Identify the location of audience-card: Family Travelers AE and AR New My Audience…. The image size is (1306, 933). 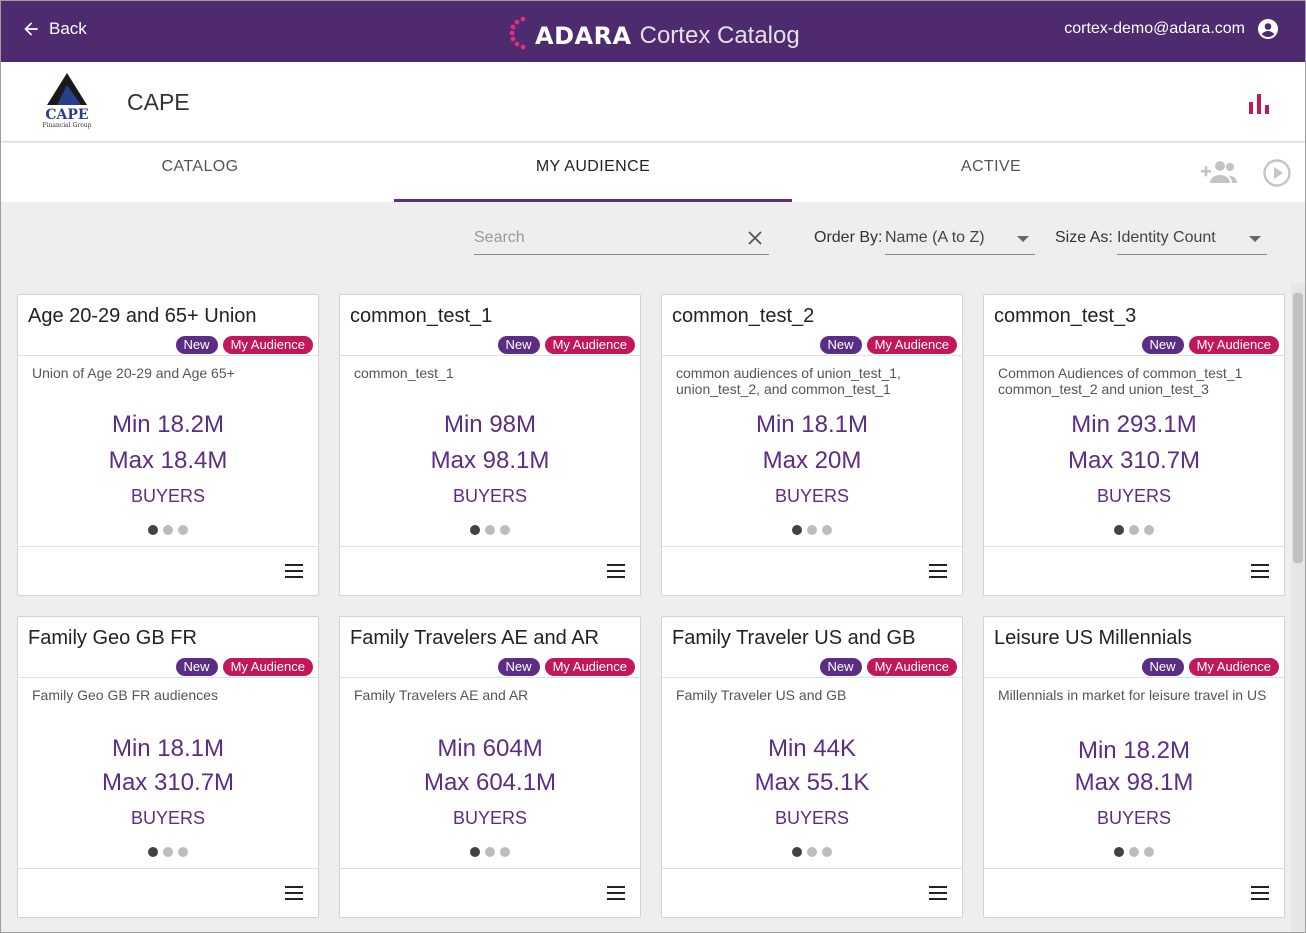
(490, 767).